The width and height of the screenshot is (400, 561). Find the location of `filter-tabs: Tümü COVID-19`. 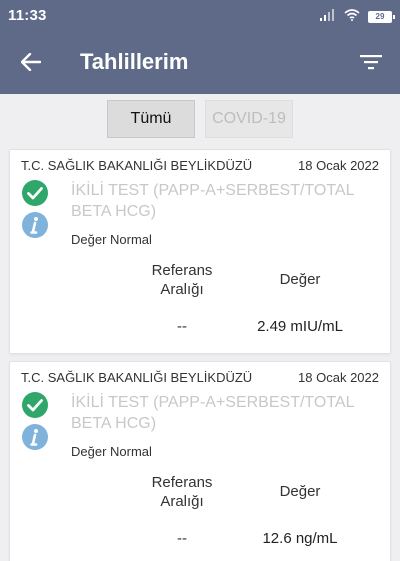

filter-tabs: Tümü COVID-19 is located at coordinates (200, 119).